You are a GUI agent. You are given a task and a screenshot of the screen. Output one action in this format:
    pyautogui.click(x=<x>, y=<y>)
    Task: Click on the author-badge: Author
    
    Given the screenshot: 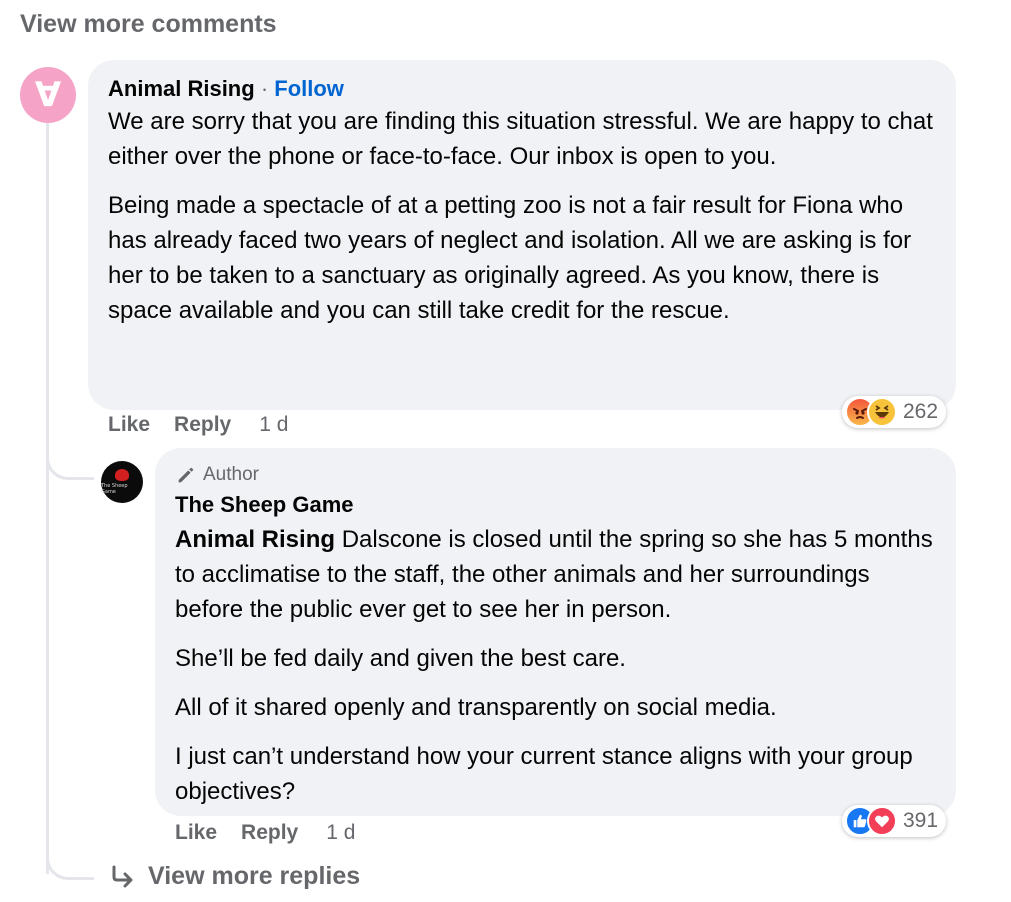 What is the action you would take?
    pyautogui.click(x=555, y=475)
    